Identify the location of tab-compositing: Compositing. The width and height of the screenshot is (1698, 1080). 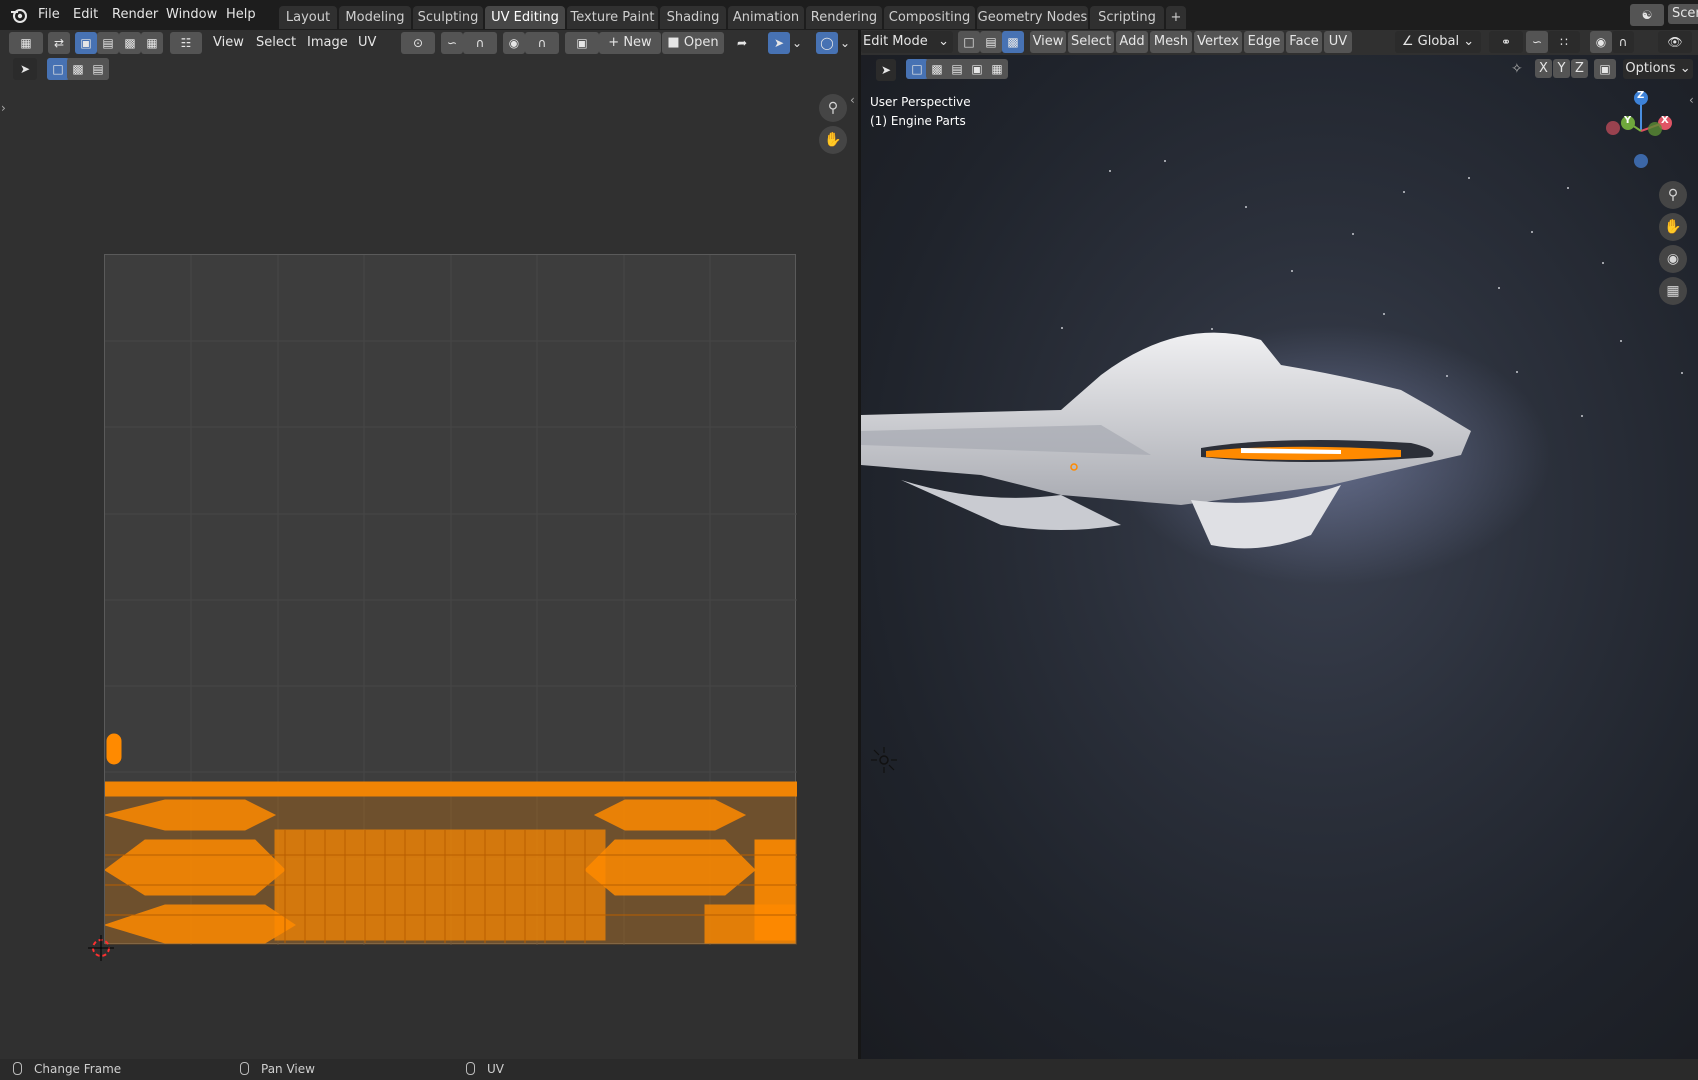
(929, 17).